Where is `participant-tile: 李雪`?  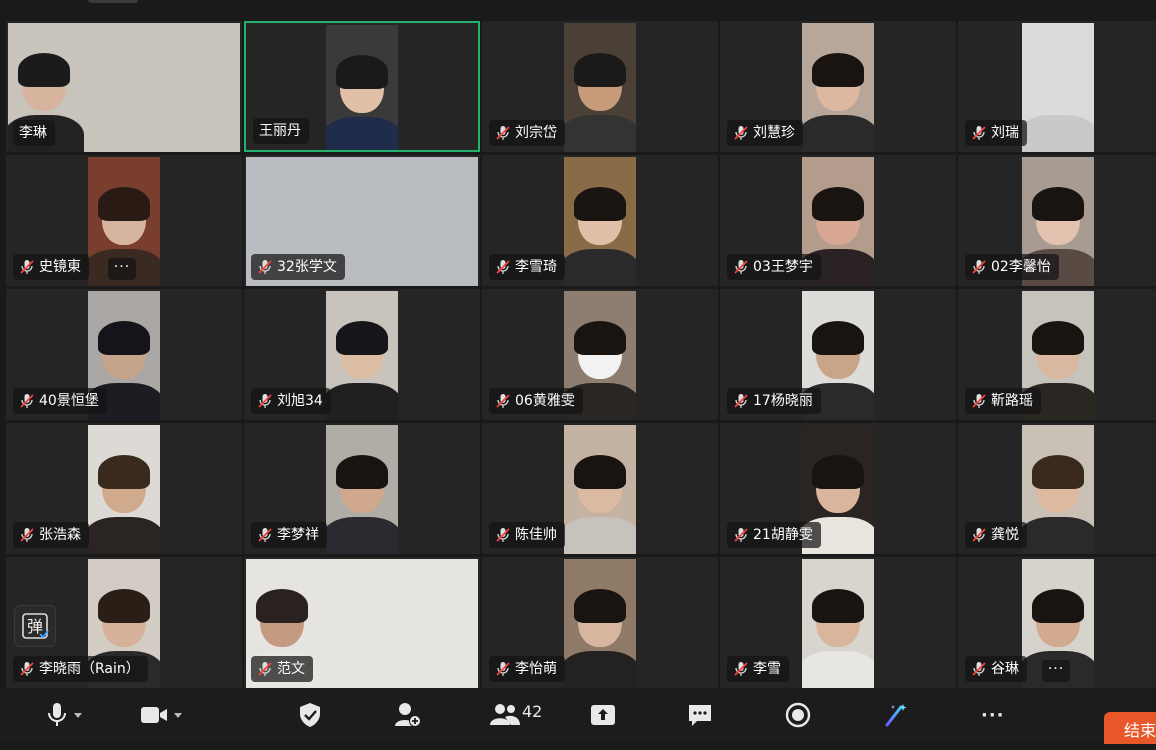 participant-tile: 李雪 is located at coordinates (838, 622).